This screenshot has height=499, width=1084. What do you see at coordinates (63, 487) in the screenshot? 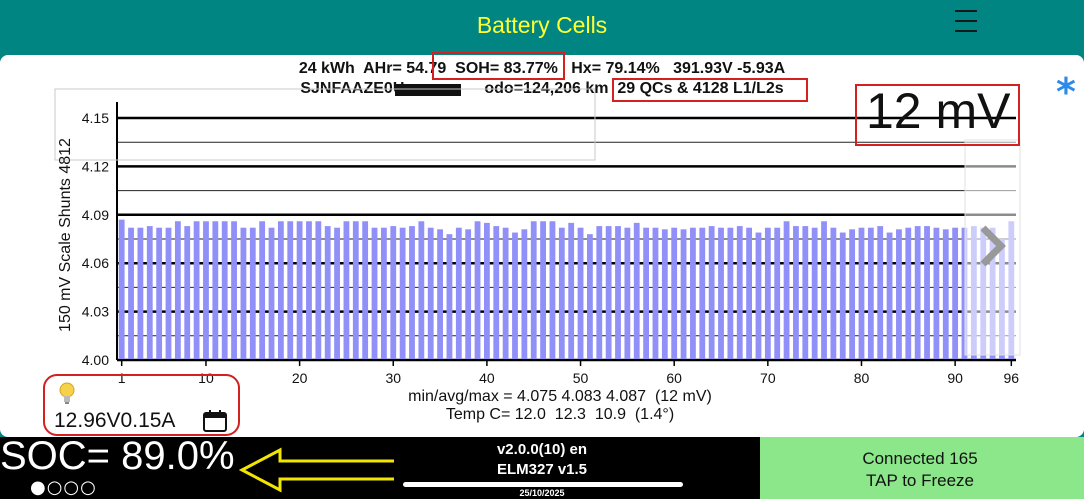
I see `page-dots: ●○○○` at bounding box center [63, 487].